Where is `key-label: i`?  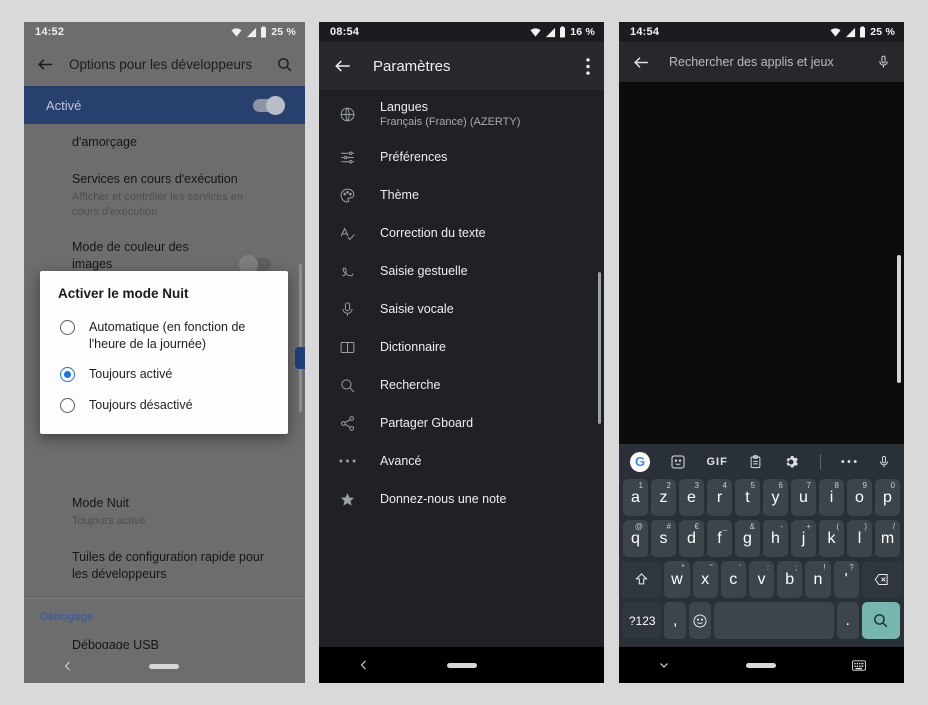
key-label: i is located at coordinates (831, 497).